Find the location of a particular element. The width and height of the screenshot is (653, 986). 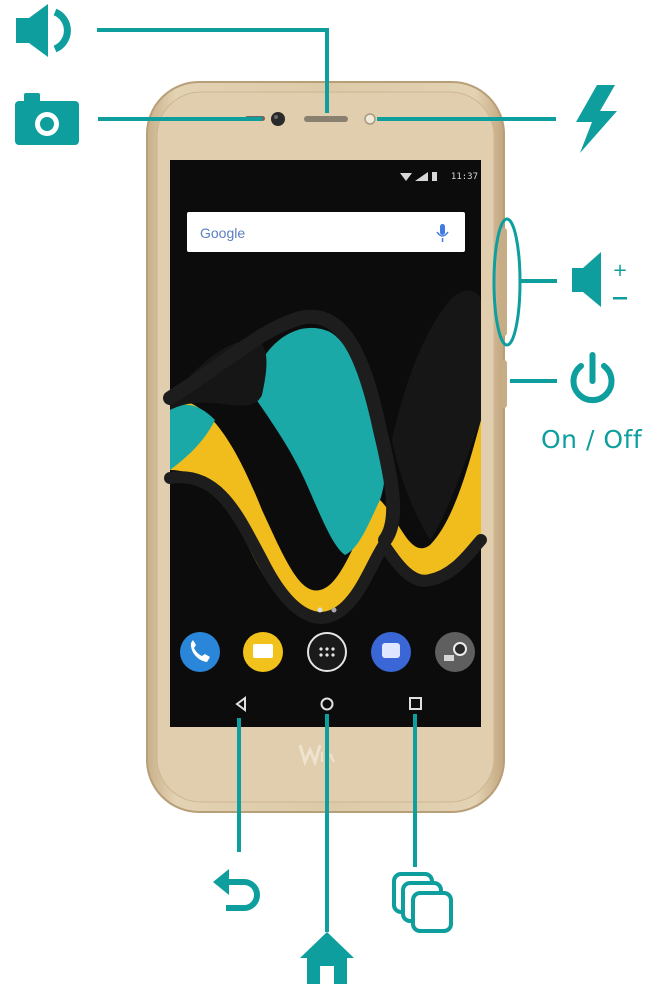

power-key is located at coordinates (504, 384).